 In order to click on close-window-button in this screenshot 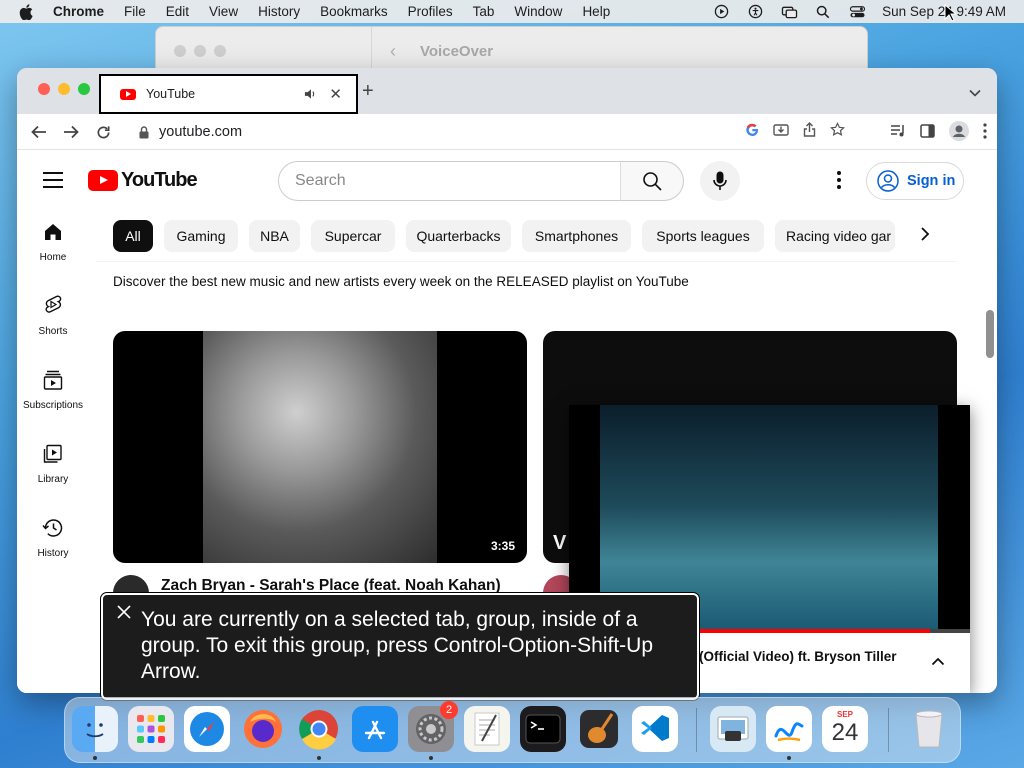, I will do `click(44, 89)`.